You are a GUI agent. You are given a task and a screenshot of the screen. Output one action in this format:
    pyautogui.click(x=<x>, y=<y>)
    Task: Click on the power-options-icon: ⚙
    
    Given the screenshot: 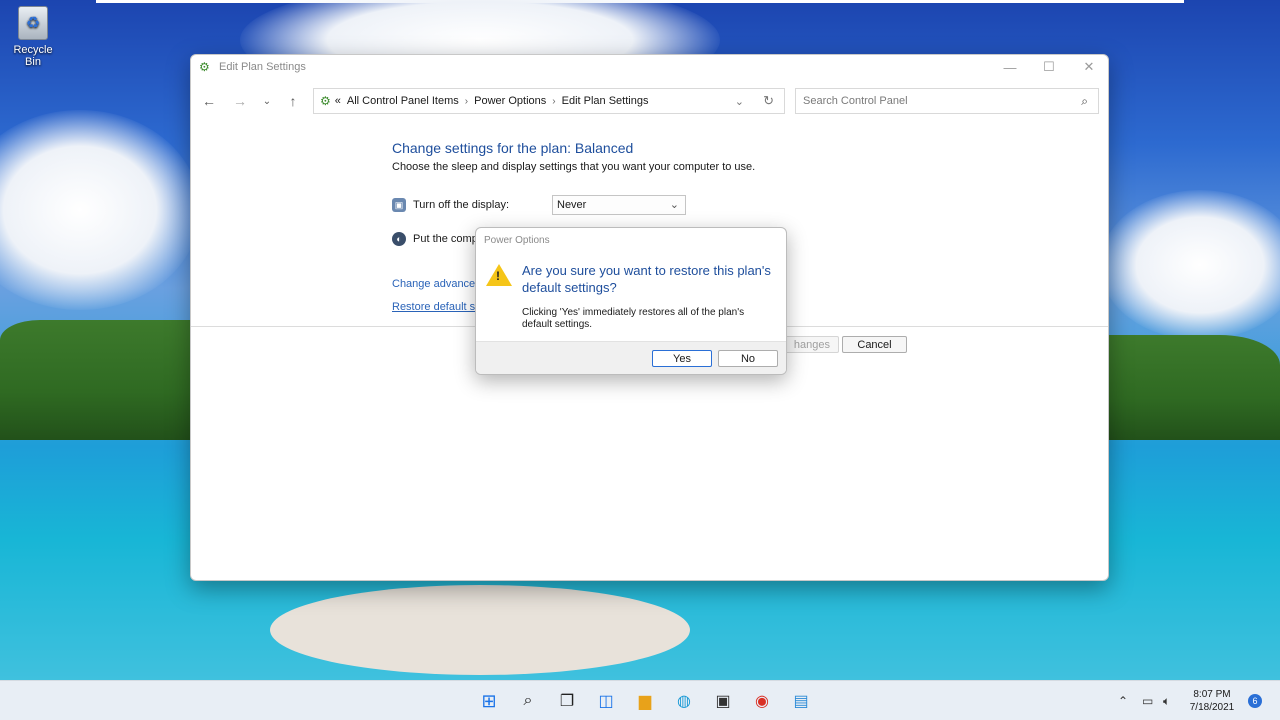 What is the action you would take?
    pyautogui.click(x=204, y=67)
    